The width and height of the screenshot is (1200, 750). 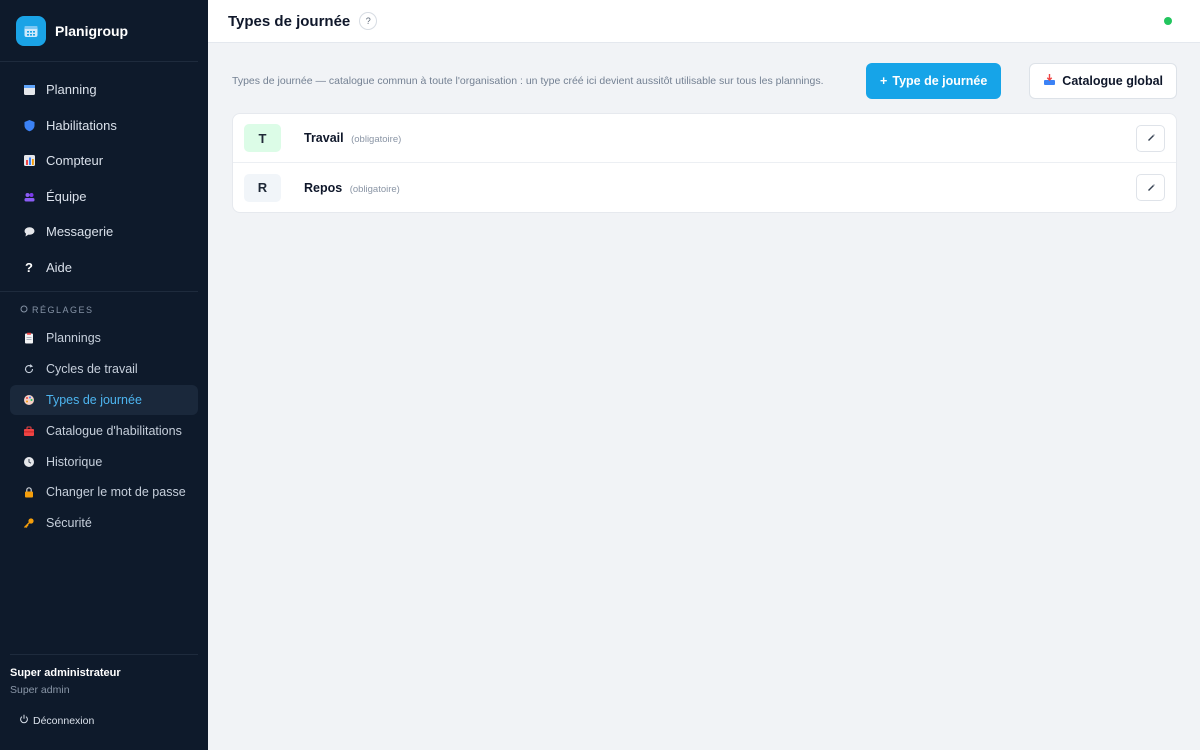 I want to click on global-catalog-label: Catalogue global, so click(x=1112, y=81).